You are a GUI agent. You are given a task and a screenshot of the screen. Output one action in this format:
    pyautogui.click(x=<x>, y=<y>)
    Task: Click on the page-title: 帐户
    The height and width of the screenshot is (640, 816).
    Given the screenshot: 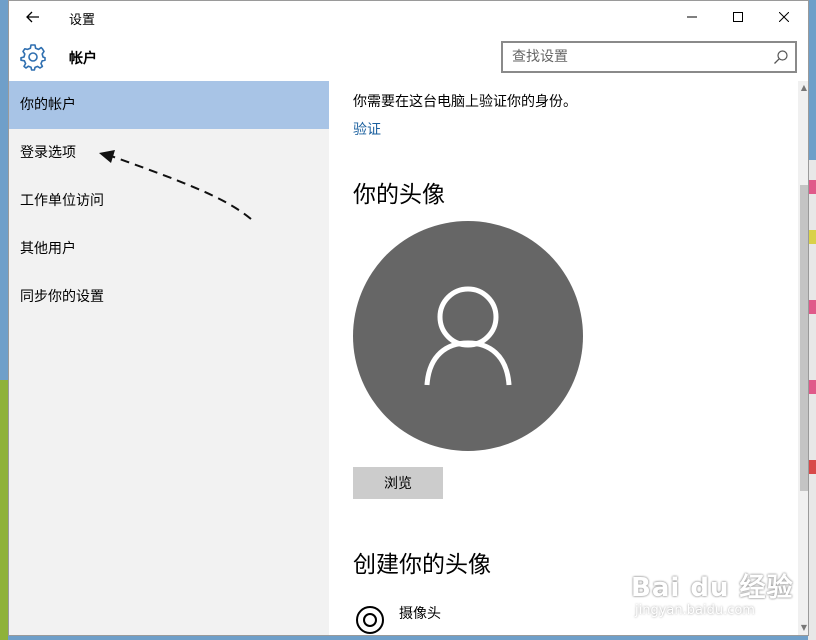 What is the action you would take?
    pyautogui.click(x=83, y=59)
    